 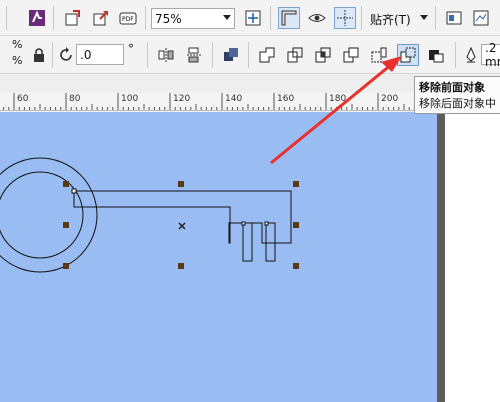 What do you see at coordinates (182, 217) in the screenshot?
I see `key-shaft-outline` at bounding box center [182, 217].